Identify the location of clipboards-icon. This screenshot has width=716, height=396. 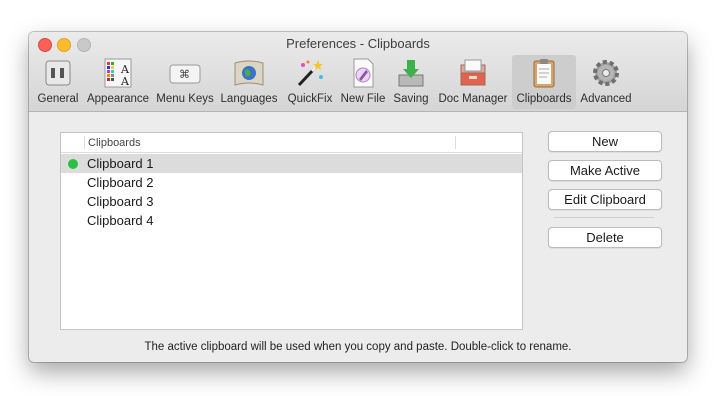
(544, 73).